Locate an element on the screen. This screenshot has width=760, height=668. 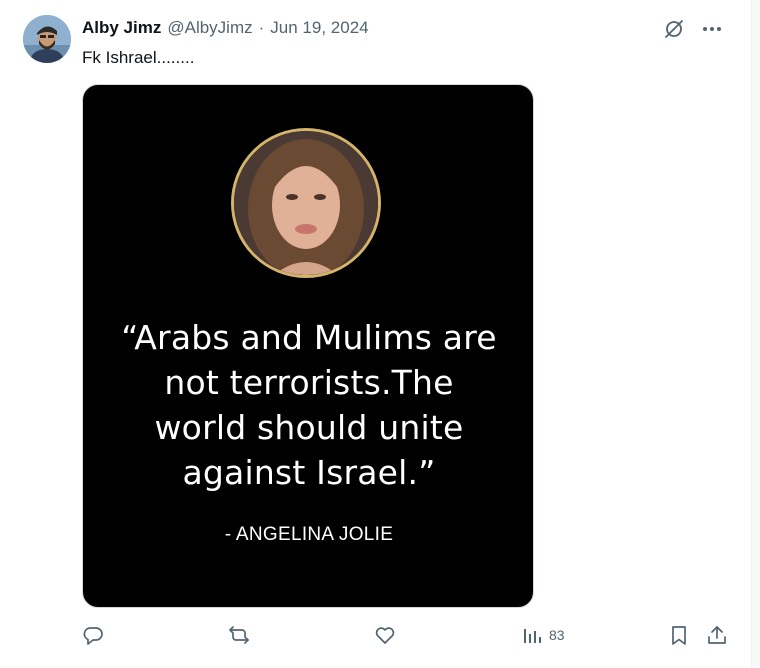
tweet-actions: 83 is located at coordinates (406, 636).